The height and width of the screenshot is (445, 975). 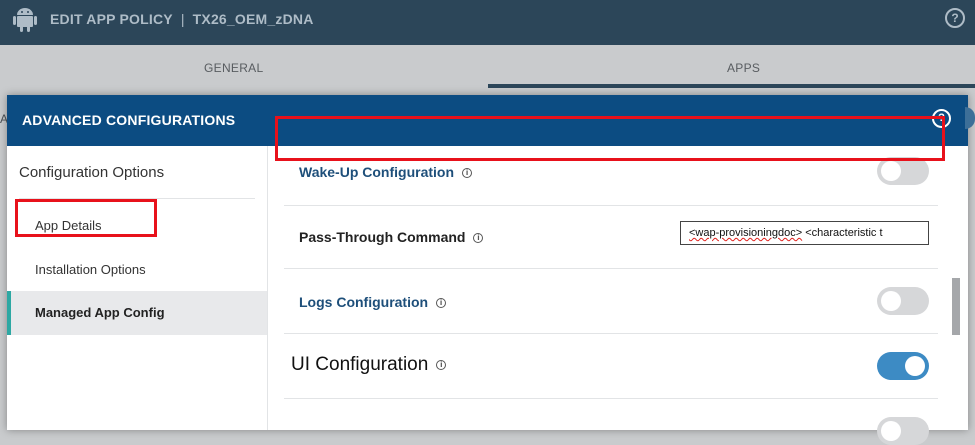 I want to click on sidebar-item-managed-app-config: Managed App Config, so click(x=137, y=313).